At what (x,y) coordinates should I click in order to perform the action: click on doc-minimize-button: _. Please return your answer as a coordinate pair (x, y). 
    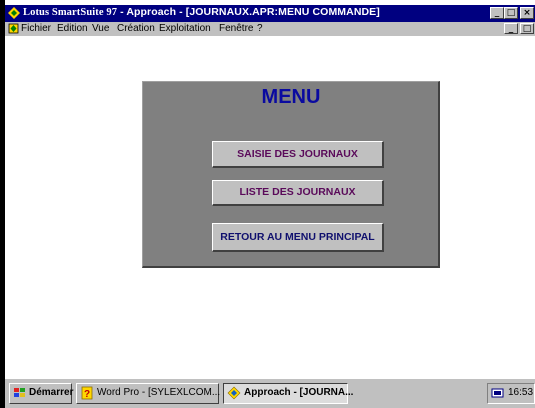
    Looking at the image, I should click on (511, 28).